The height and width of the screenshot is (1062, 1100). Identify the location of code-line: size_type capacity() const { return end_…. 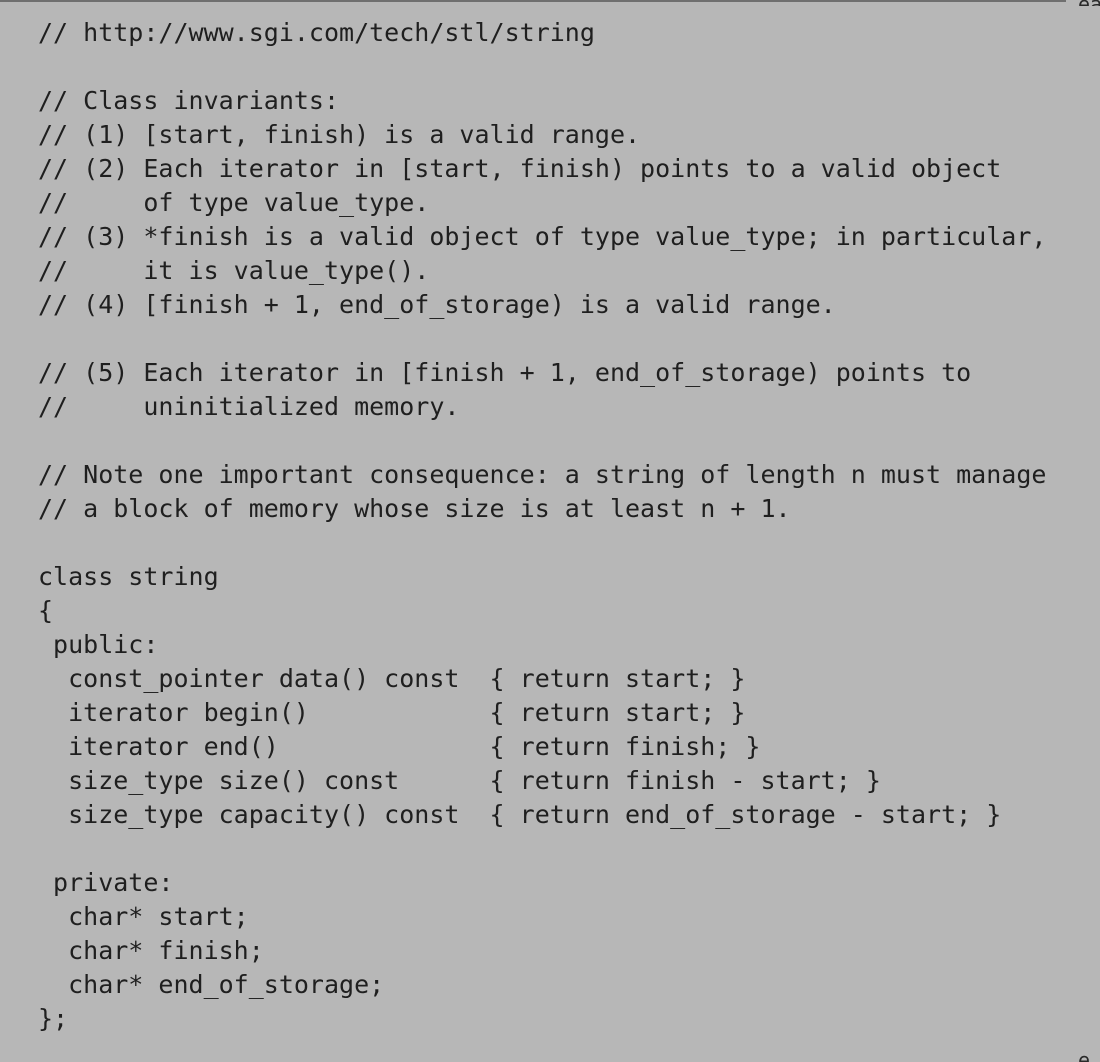
(520, 814).